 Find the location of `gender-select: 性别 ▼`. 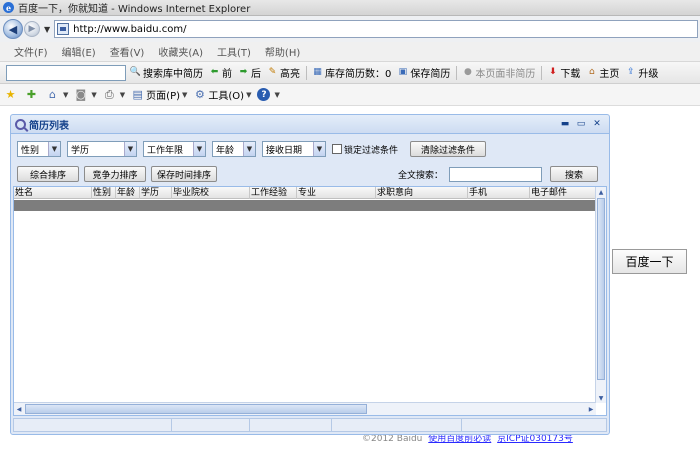

gender-select: 性别 ▼ is located at coordinates (39, 149).